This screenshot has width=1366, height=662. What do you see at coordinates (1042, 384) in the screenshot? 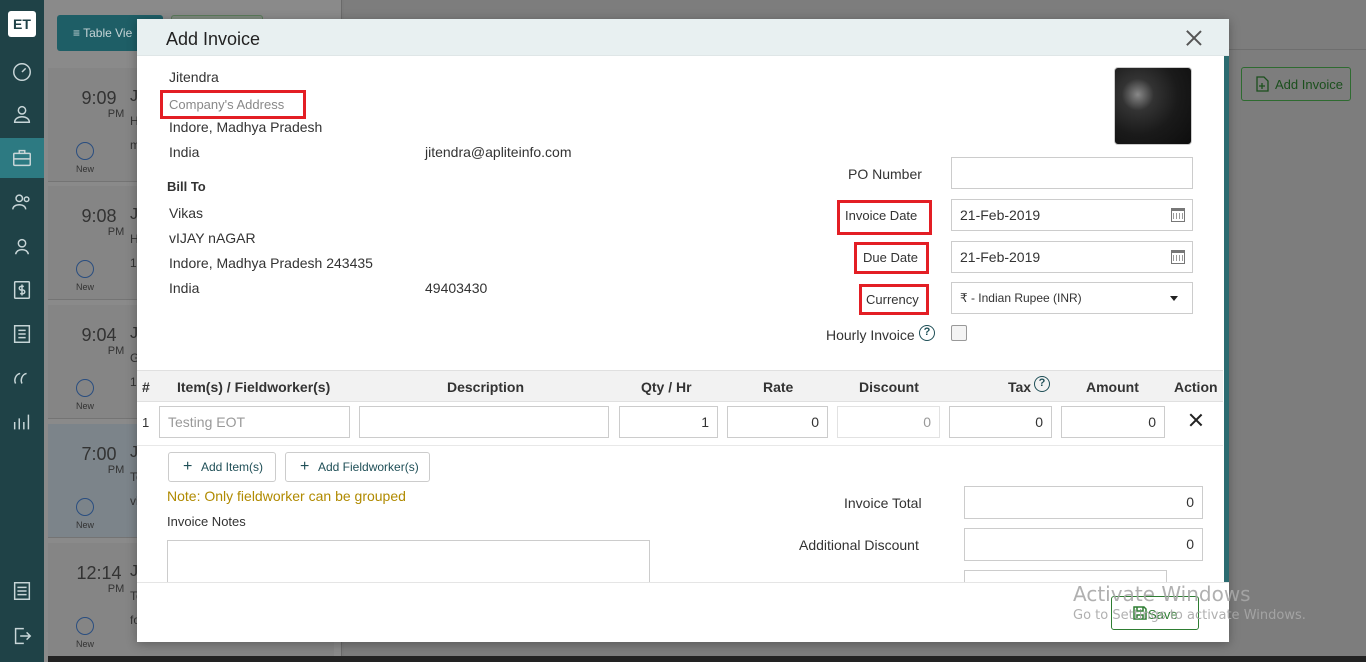
I see `tax-help-icon: ?` at bounding box center [1042, 384].